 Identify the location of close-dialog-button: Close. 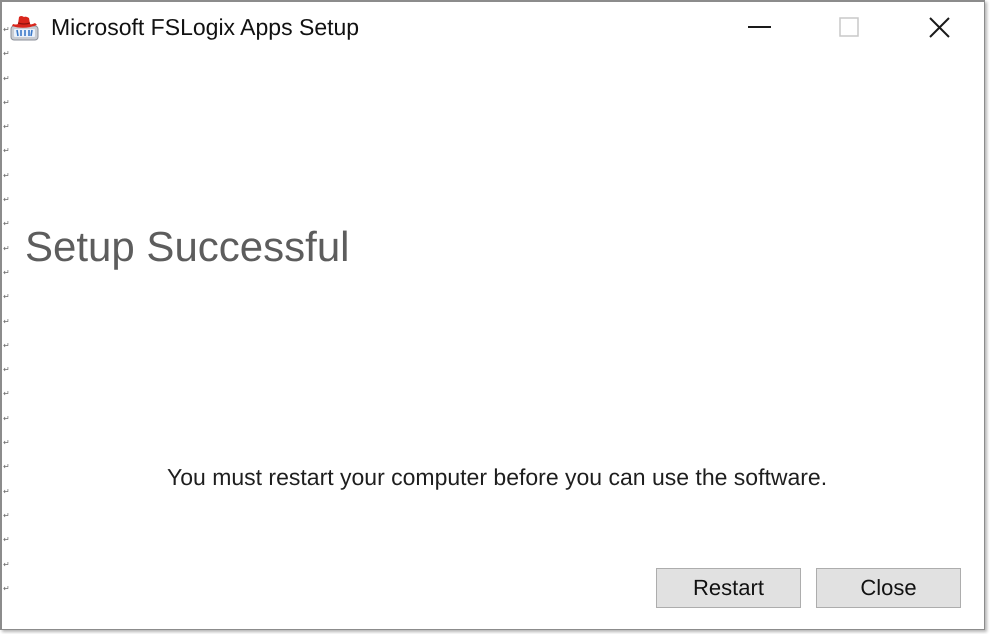
(888, 588).